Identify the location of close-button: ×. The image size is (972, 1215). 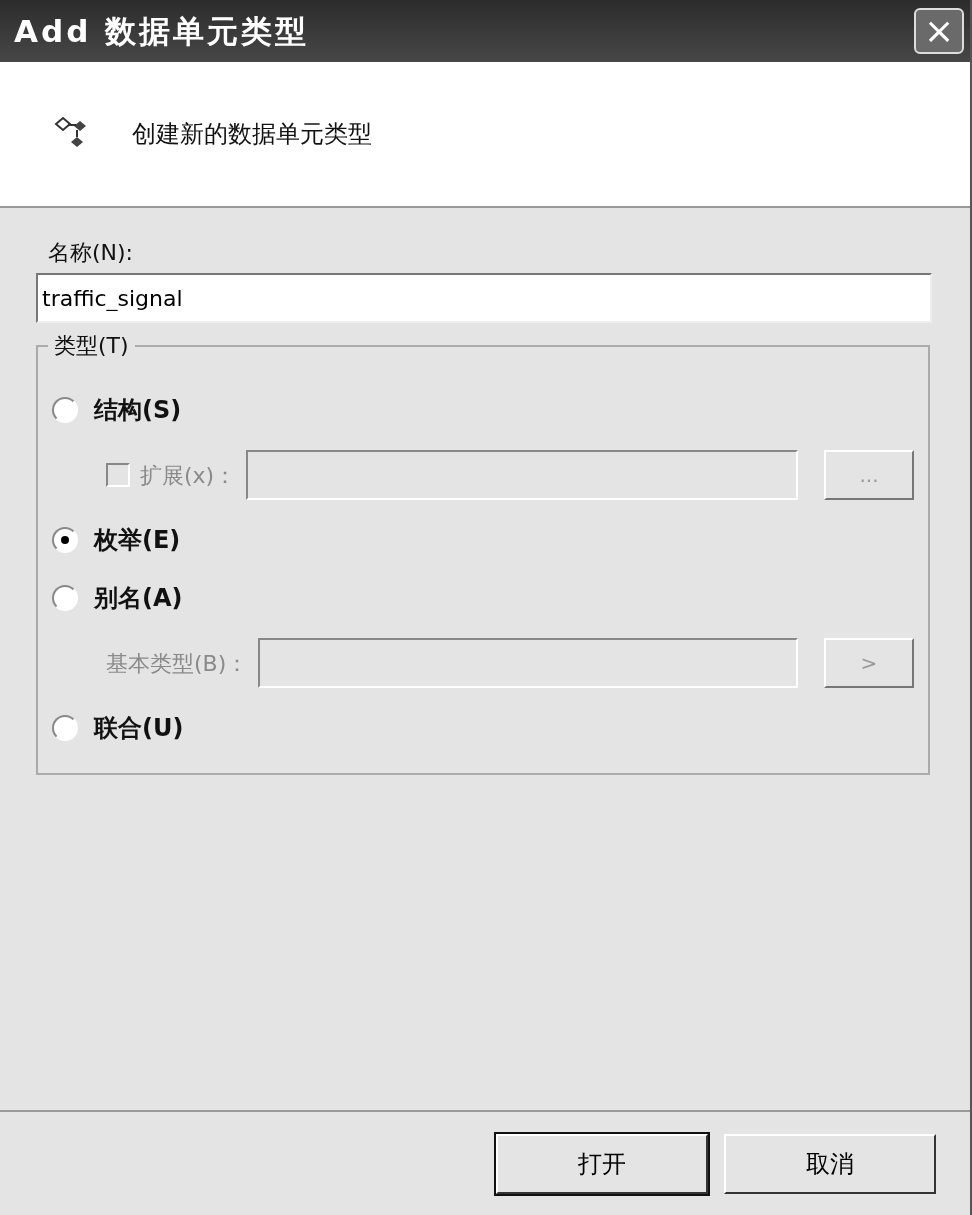
(939, 31).